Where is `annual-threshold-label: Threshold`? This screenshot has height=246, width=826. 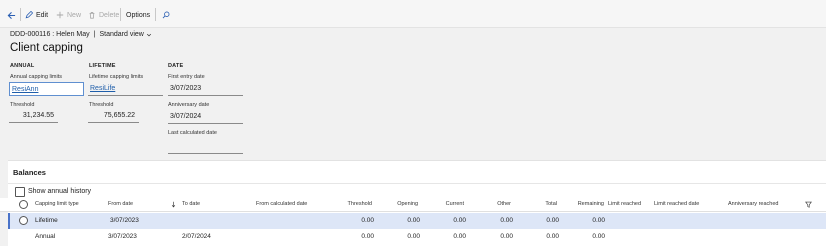 annual-threshold-label: Threshold is located at coordinates (22, 105).